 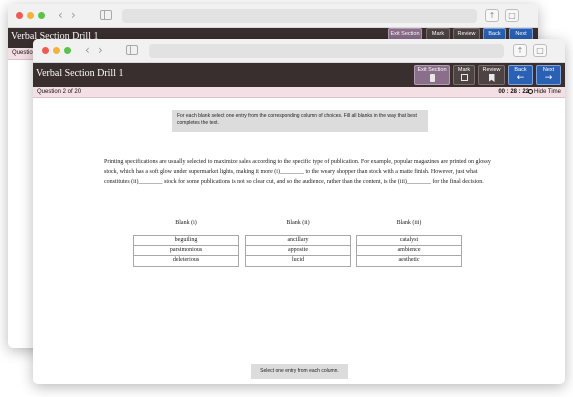 I want to click on blank-iii-header: Blank (iii), so click(x=409, y=223).